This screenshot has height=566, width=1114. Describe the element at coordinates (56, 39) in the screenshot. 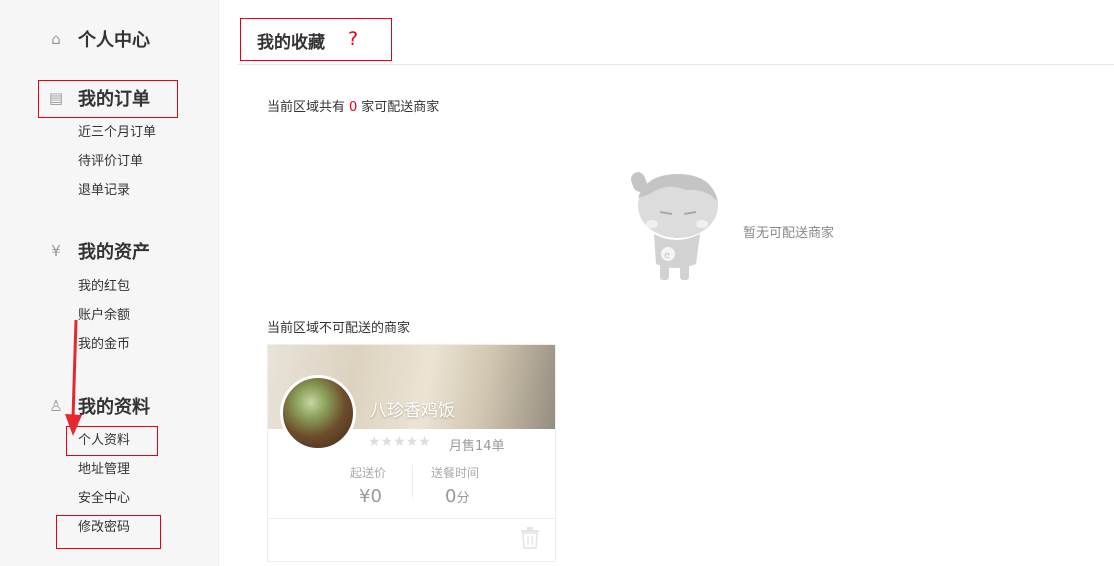

I see `home-icon: ⌂` at that location.